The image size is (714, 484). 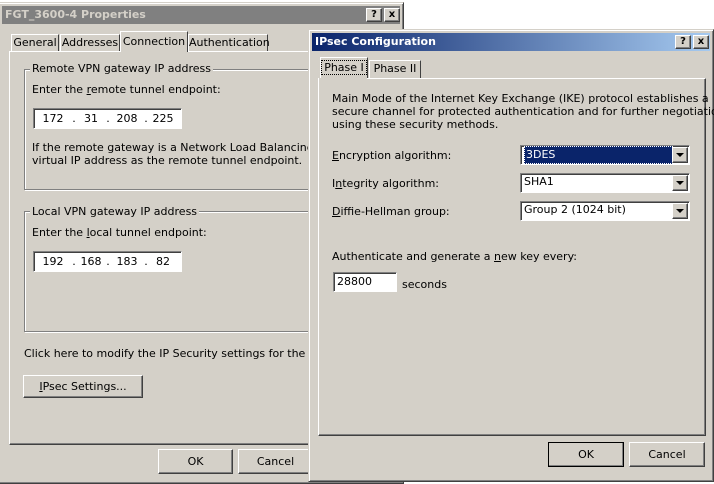 What do you see at coordinates (53, 261) in the screenshot?
I see `local-ip-octet-1: 192` at bounding box center [53, 261].